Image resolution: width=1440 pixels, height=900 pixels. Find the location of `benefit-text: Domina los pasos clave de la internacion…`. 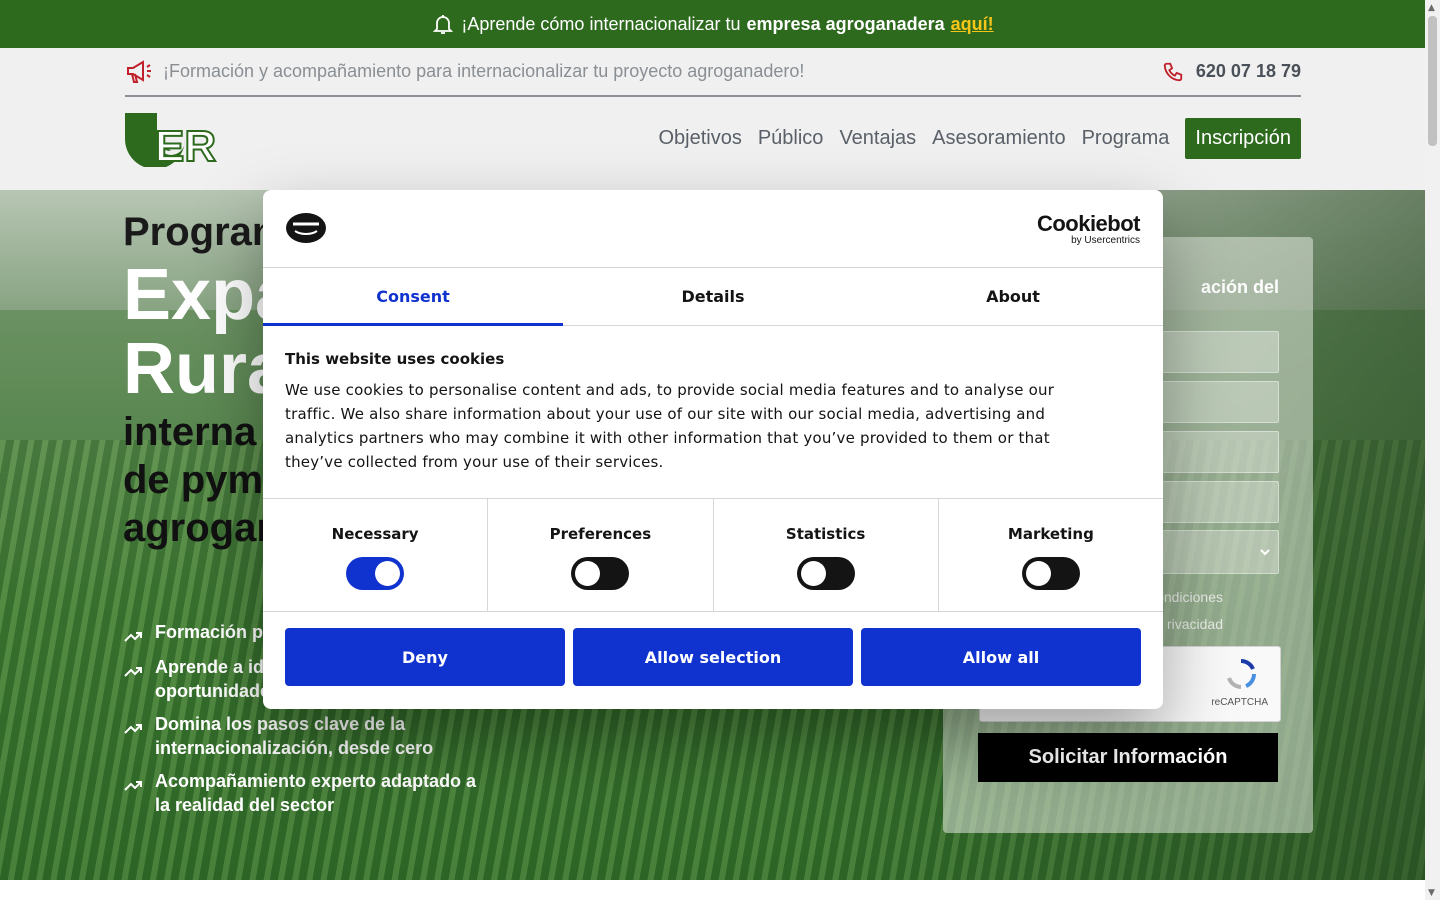

benefit-text: Domina los pasos clave de la internacion… is located at coordinates (294, 736).